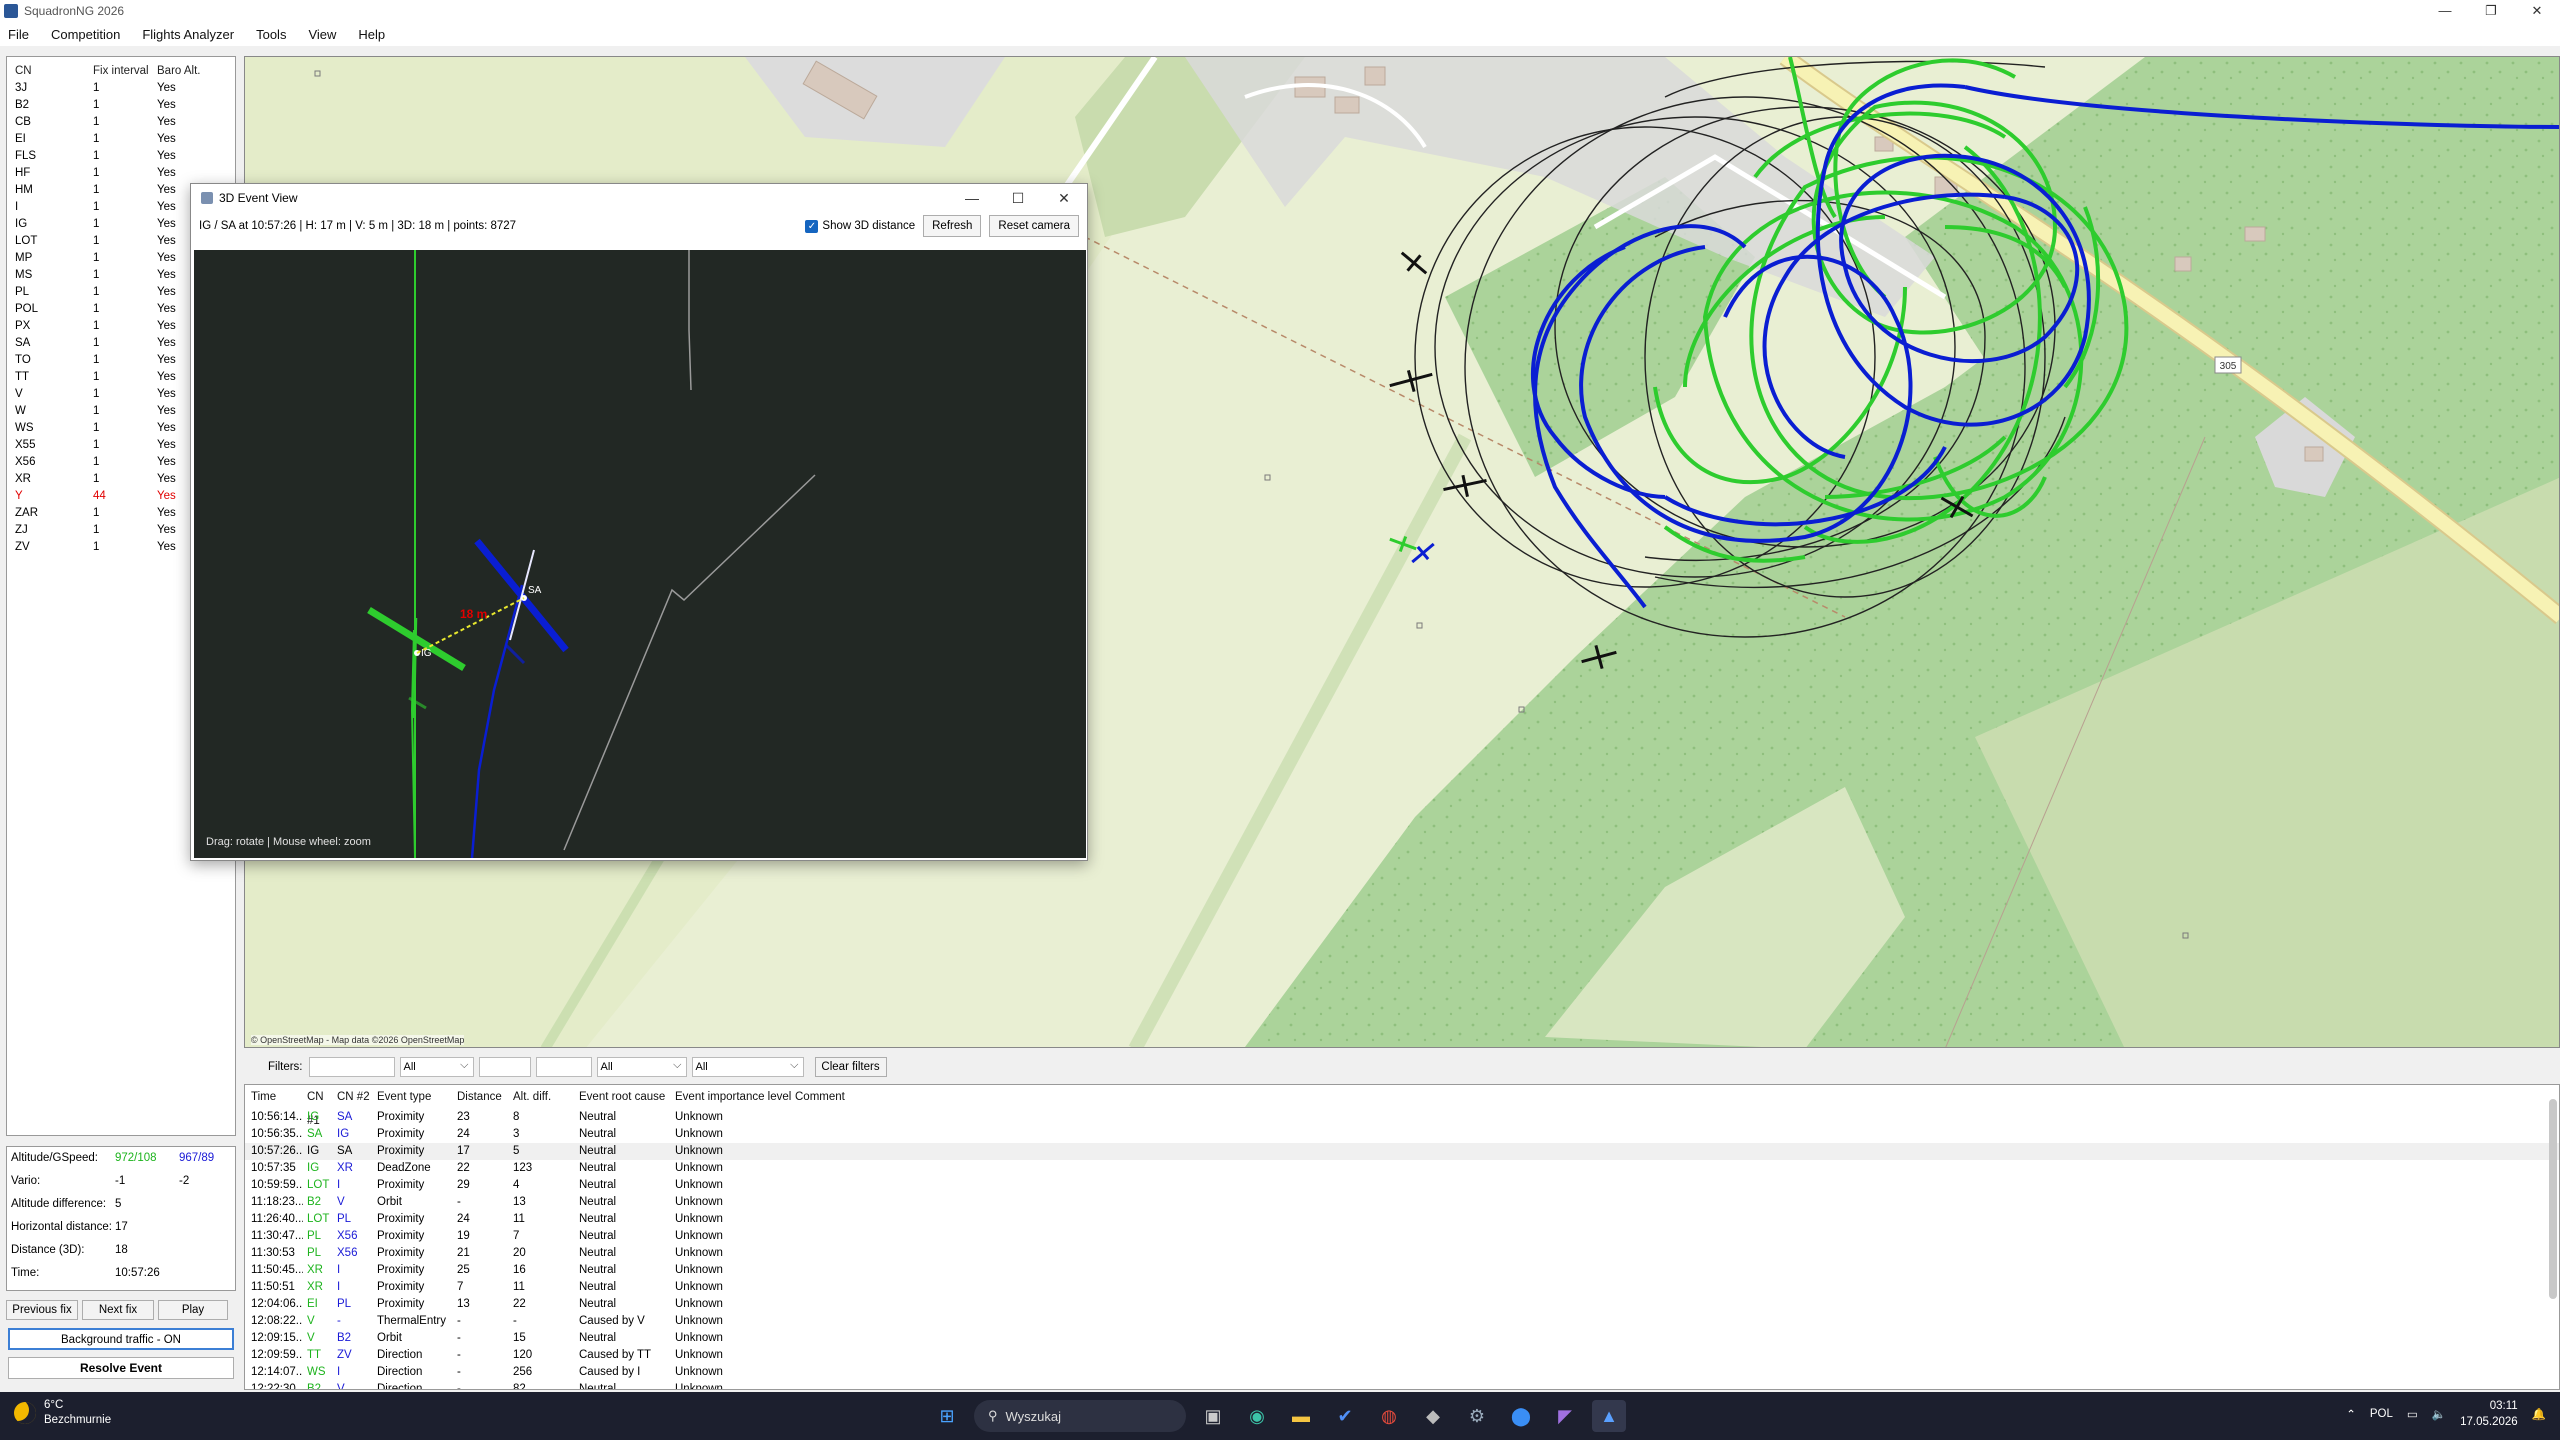 This screenshot has height=1440, width=2560. I want to click on weather-widget: 6°C Bezchmurnie, so click(62, 1413).